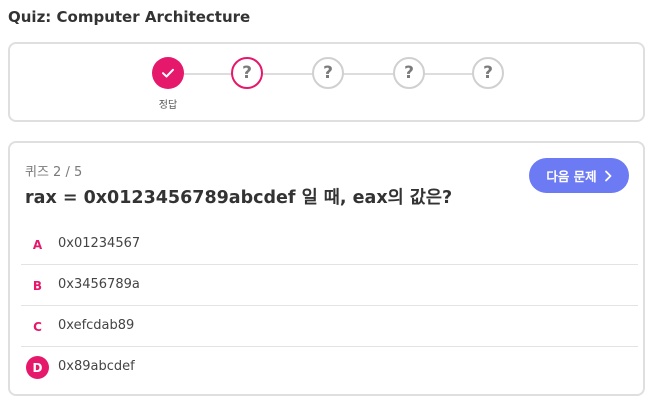 The width and height of the screenshot is (655, 403). What do you see at coordinates (329, 326) in the screenshot?
I see `answer-option-c: C 0xefcdab89` at bounding box center [329, 326].